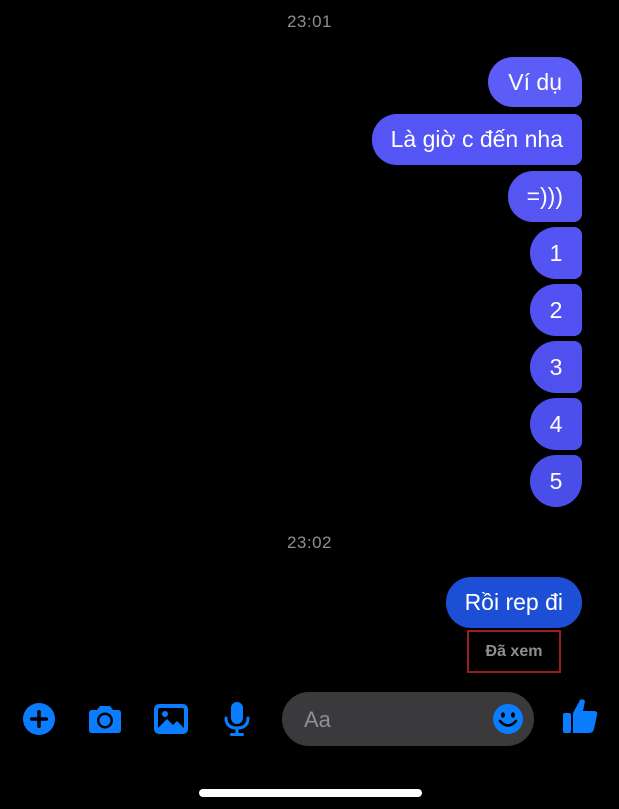  Describe the element at coordinates (394, 720) in the screenshot. I see `message-input` at that location.